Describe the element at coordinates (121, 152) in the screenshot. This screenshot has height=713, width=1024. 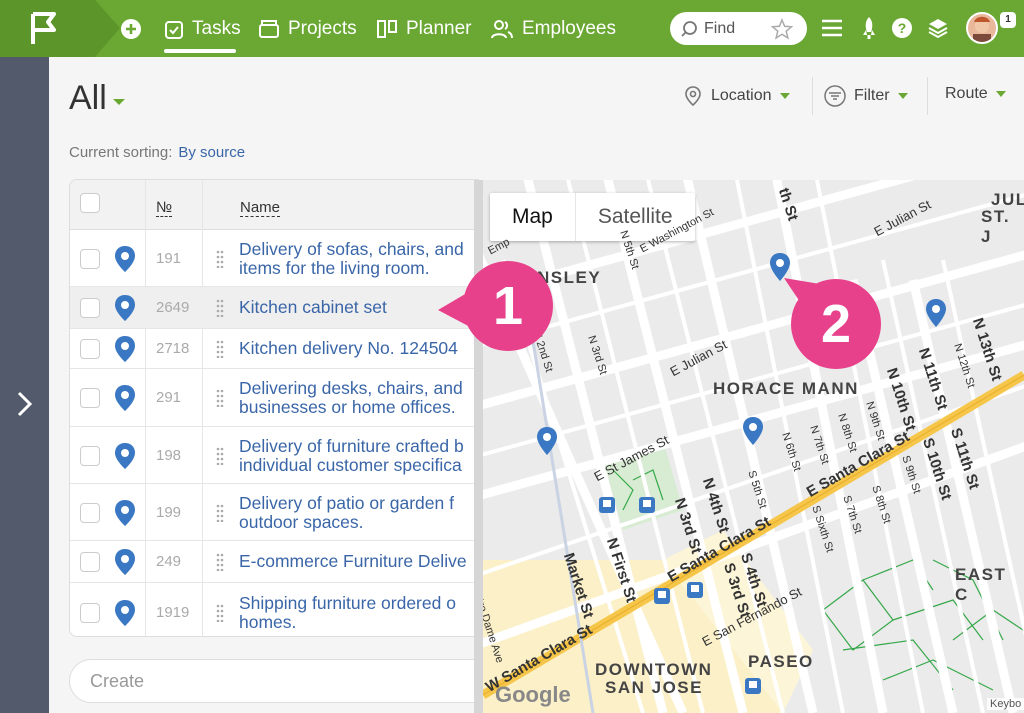
I see `sorting-label: Current sorting:` at that location.